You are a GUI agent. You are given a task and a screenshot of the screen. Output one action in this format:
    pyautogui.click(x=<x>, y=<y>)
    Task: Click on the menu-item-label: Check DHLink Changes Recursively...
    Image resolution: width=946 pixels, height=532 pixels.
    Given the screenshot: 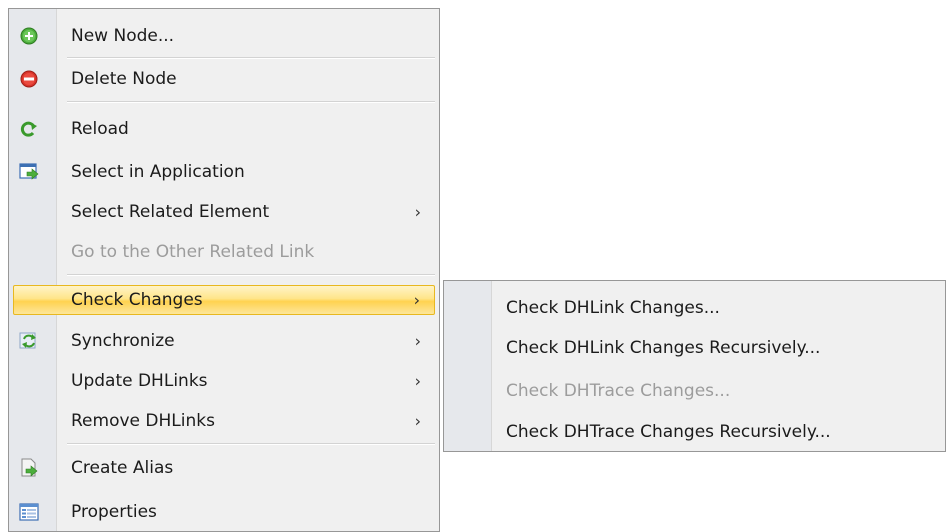 What is the action you would take?
    pyautogui.click(x=663, y=348)
    